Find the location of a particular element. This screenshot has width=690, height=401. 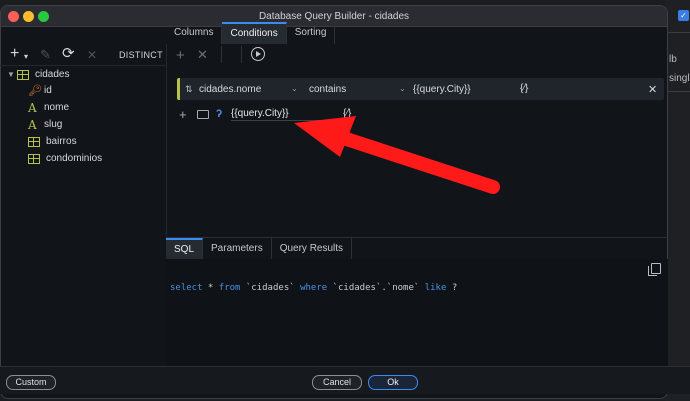

custom-button: Custom is located at coordinates (31, 382).